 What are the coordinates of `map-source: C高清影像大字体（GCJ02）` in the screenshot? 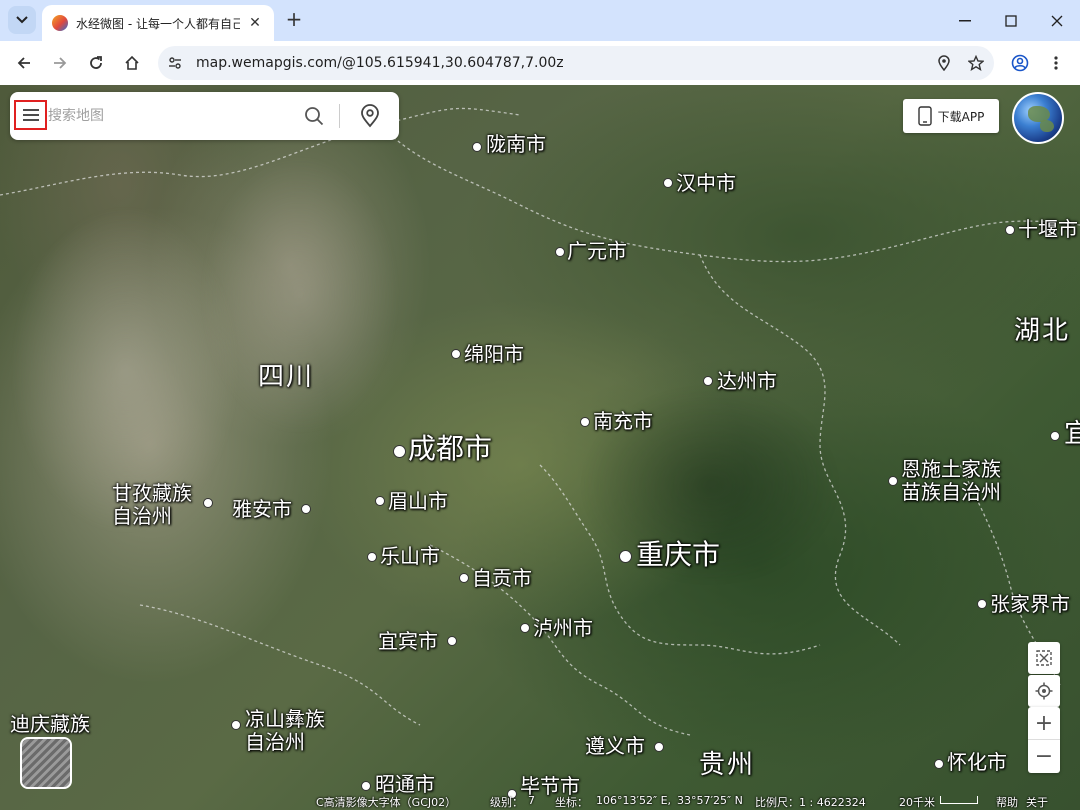 It's located at (386, 802).